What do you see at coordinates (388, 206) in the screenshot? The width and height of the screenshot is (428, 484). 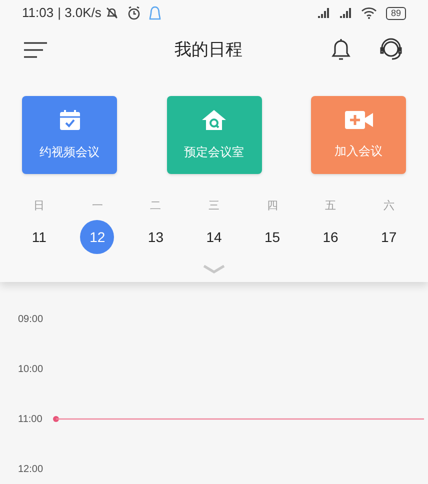 I see `weekday-label: 六` at bounding box center [388, 206].